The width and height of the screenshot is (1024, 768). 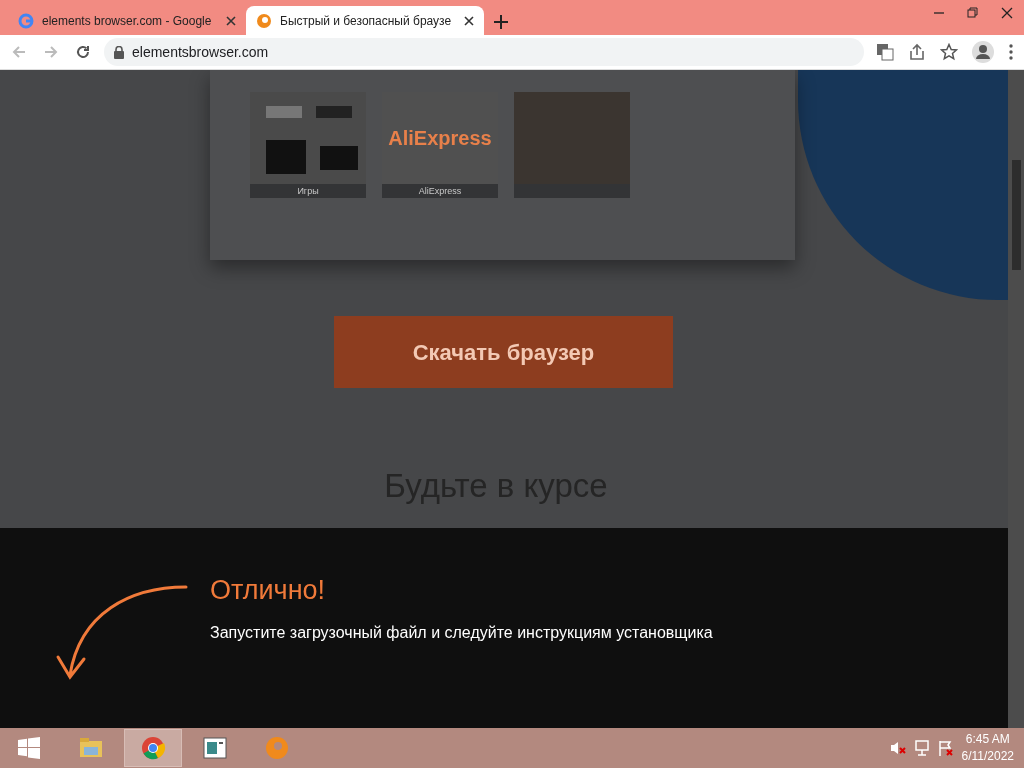 What do you see at coordinates (29, 748) in the screenshot?
I see `windows-logo-icon` at bounding box center [29, 748].